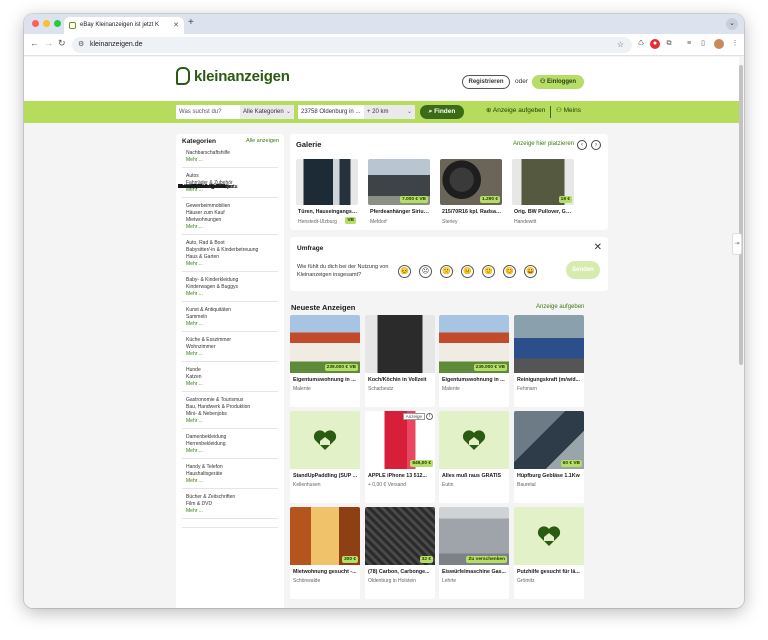 The width and height of the screenshot is (768, 640). What do you see at coordinates (352, 45) in the screenshot?
I see `address-bar: ⚙ kleinanzeigen.de ☆` at bounding box center [352, 45].